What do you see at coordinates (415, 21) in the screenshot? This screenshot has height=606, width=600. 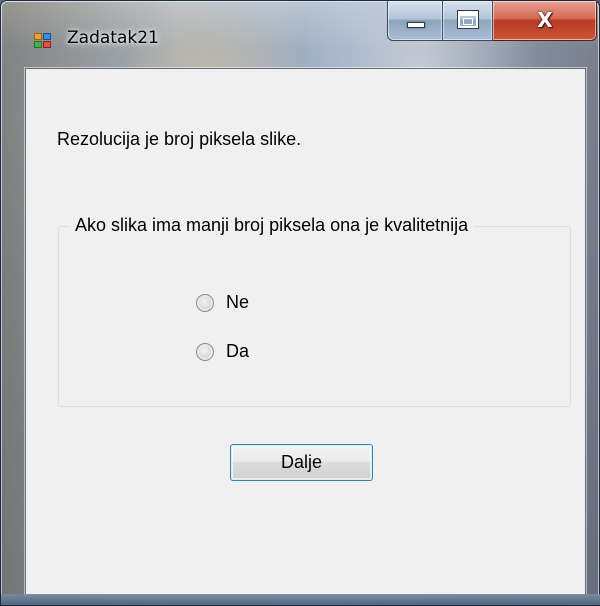 I see `minimize-button` at bounding box center [415, 21].